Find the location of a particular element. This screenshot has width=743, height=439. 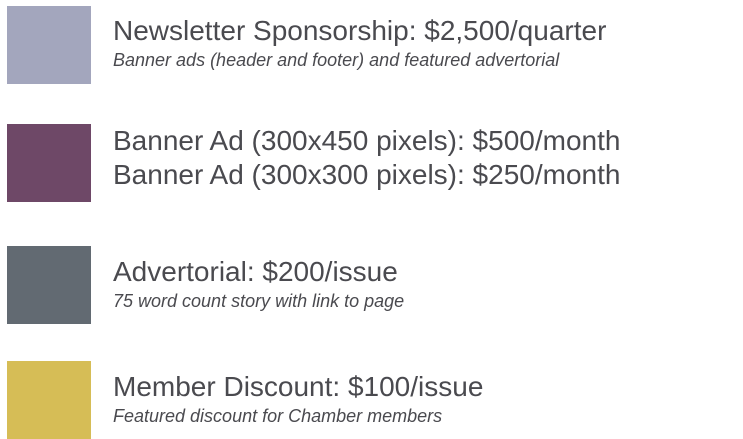

pricing-item-title-secondary: Banner Ad (300x300 pixels): $250/month is located at coordinates (367, 174).